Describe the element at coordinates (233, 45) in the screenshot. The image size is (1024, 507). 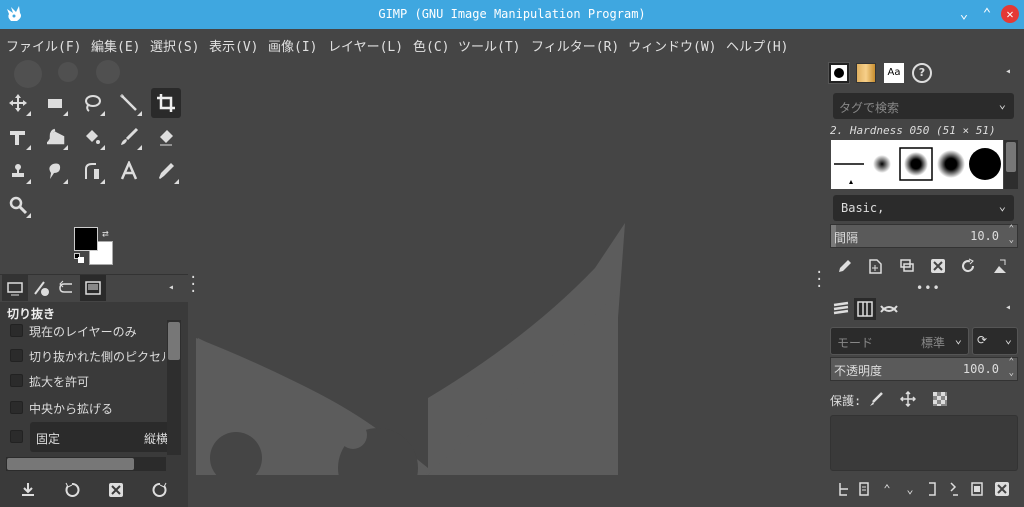
I see `menu-view: 表示(V)` at that location.